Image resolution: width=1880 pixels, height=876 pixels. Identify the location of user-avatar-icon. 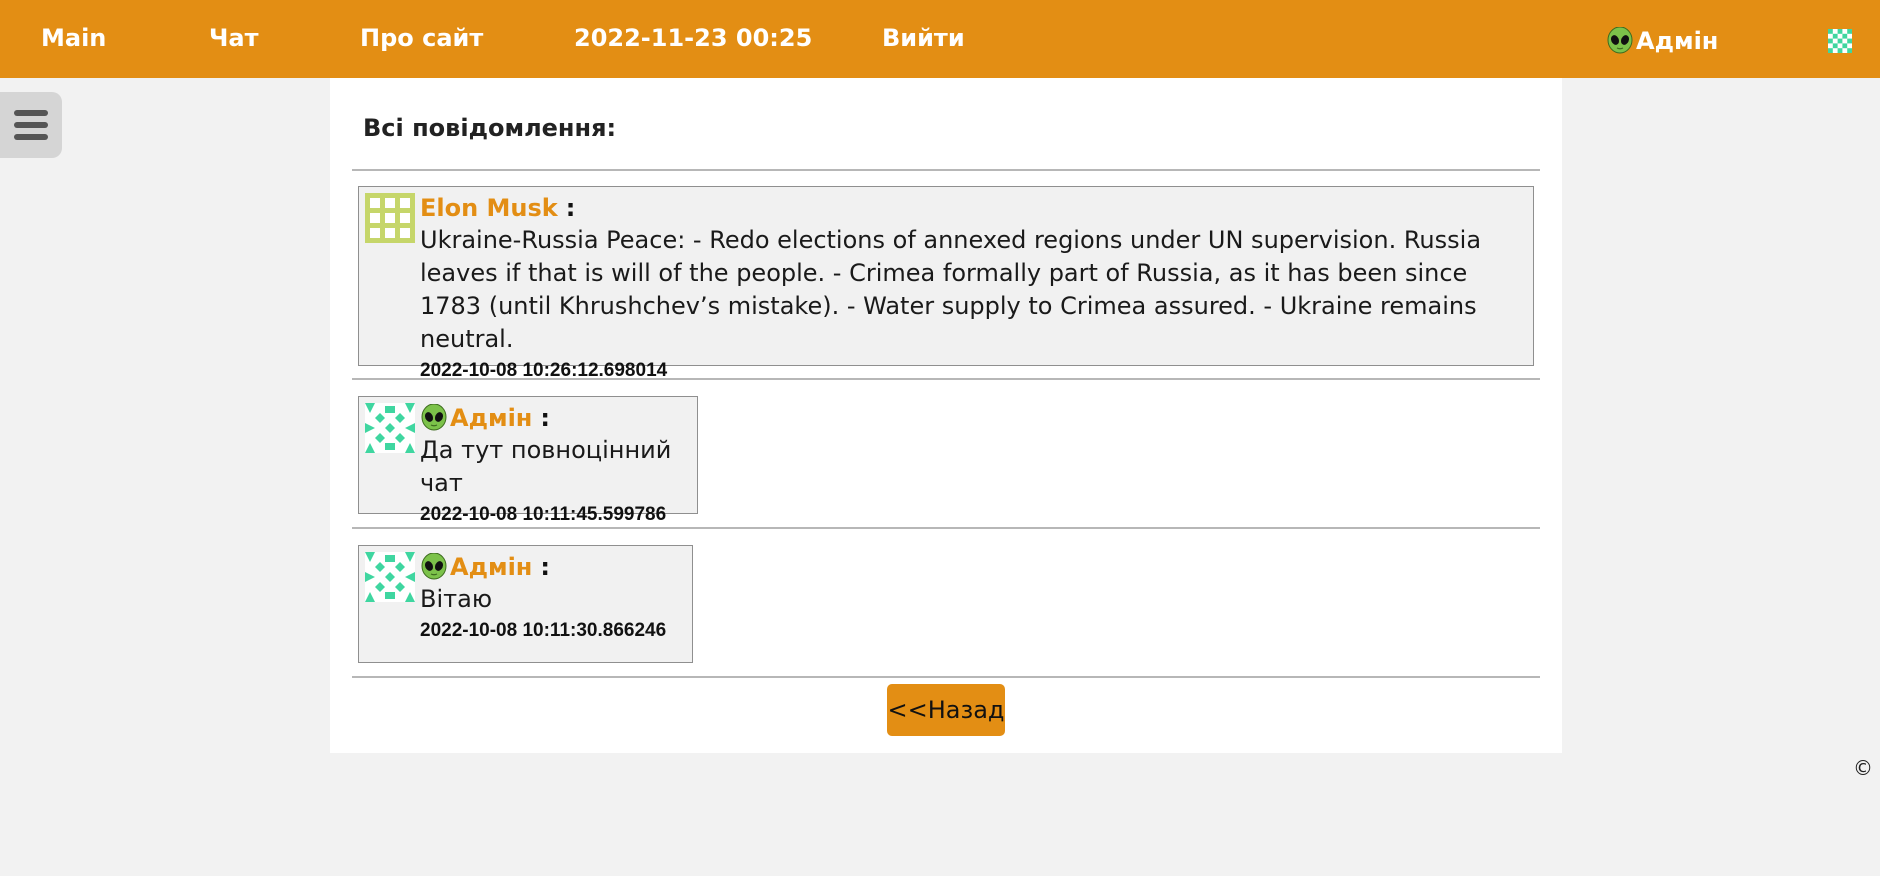
(1840, 41).